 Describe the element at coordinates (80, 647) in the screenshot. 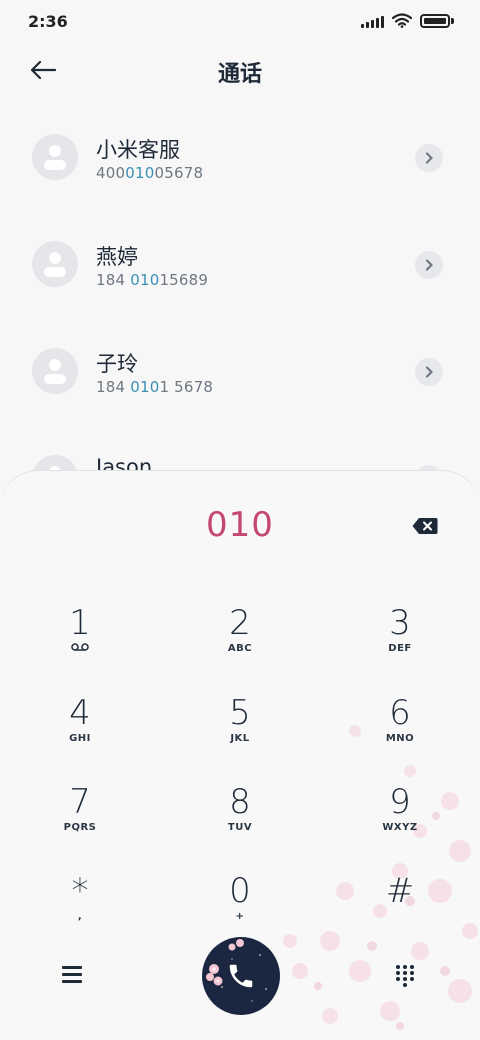

I see `voicemail-icon` at that location.